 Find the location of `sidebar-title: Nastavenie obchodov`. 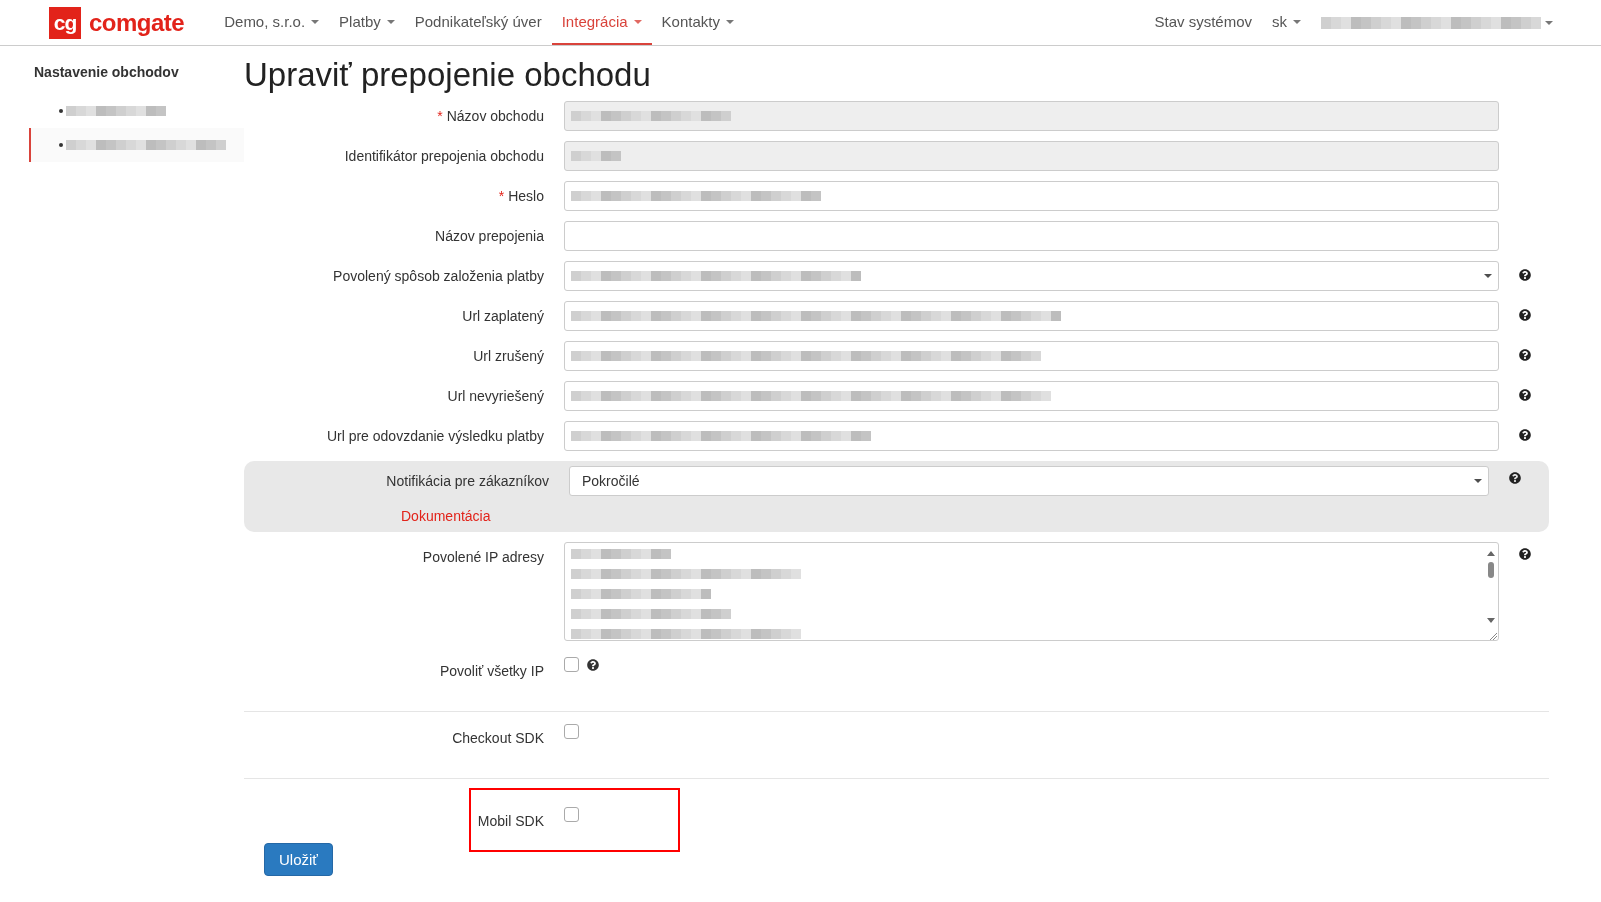

sidebar-title: Nastavenie obchodov is located at coordinates (106, 72).